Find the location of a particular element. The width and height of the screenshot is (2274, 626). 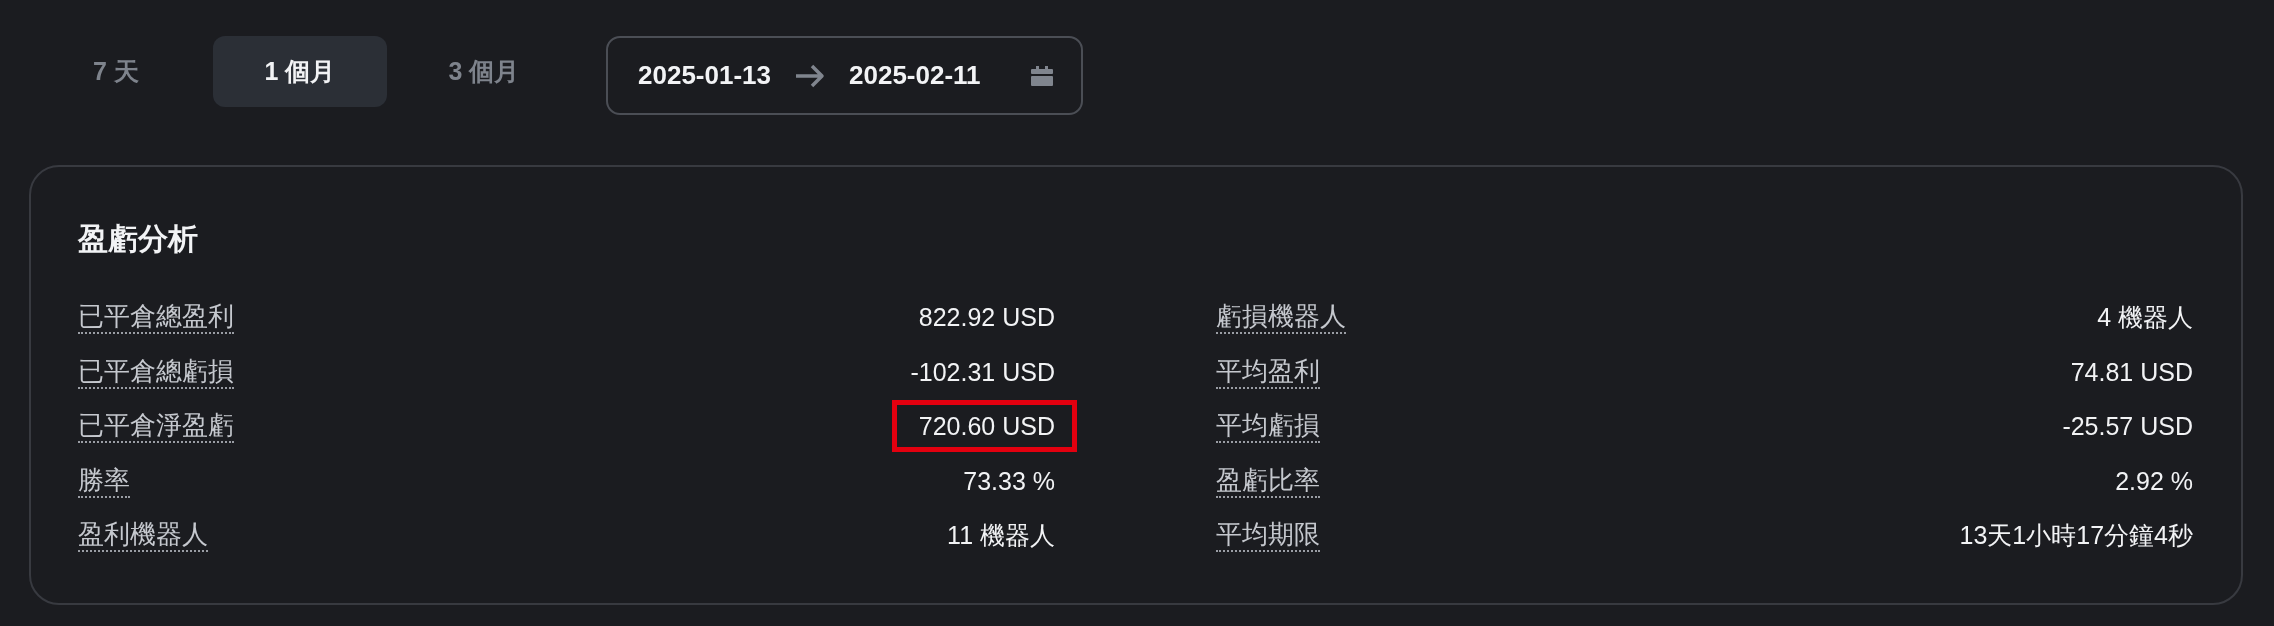

stat-value: 4 機器人 is located at coordinates (2145, 317).